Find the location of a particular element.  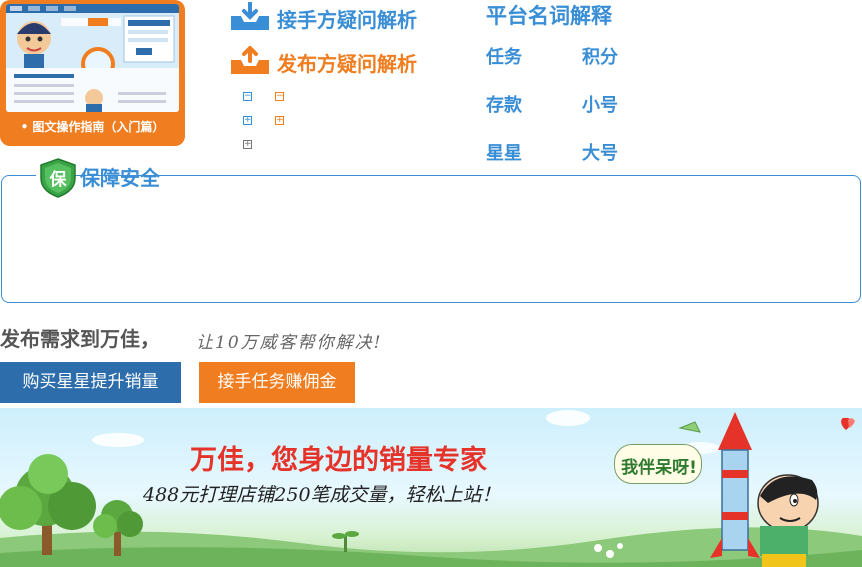

taker-faq-label: 接手方疑问解析 is located at coordinates (347, 20).